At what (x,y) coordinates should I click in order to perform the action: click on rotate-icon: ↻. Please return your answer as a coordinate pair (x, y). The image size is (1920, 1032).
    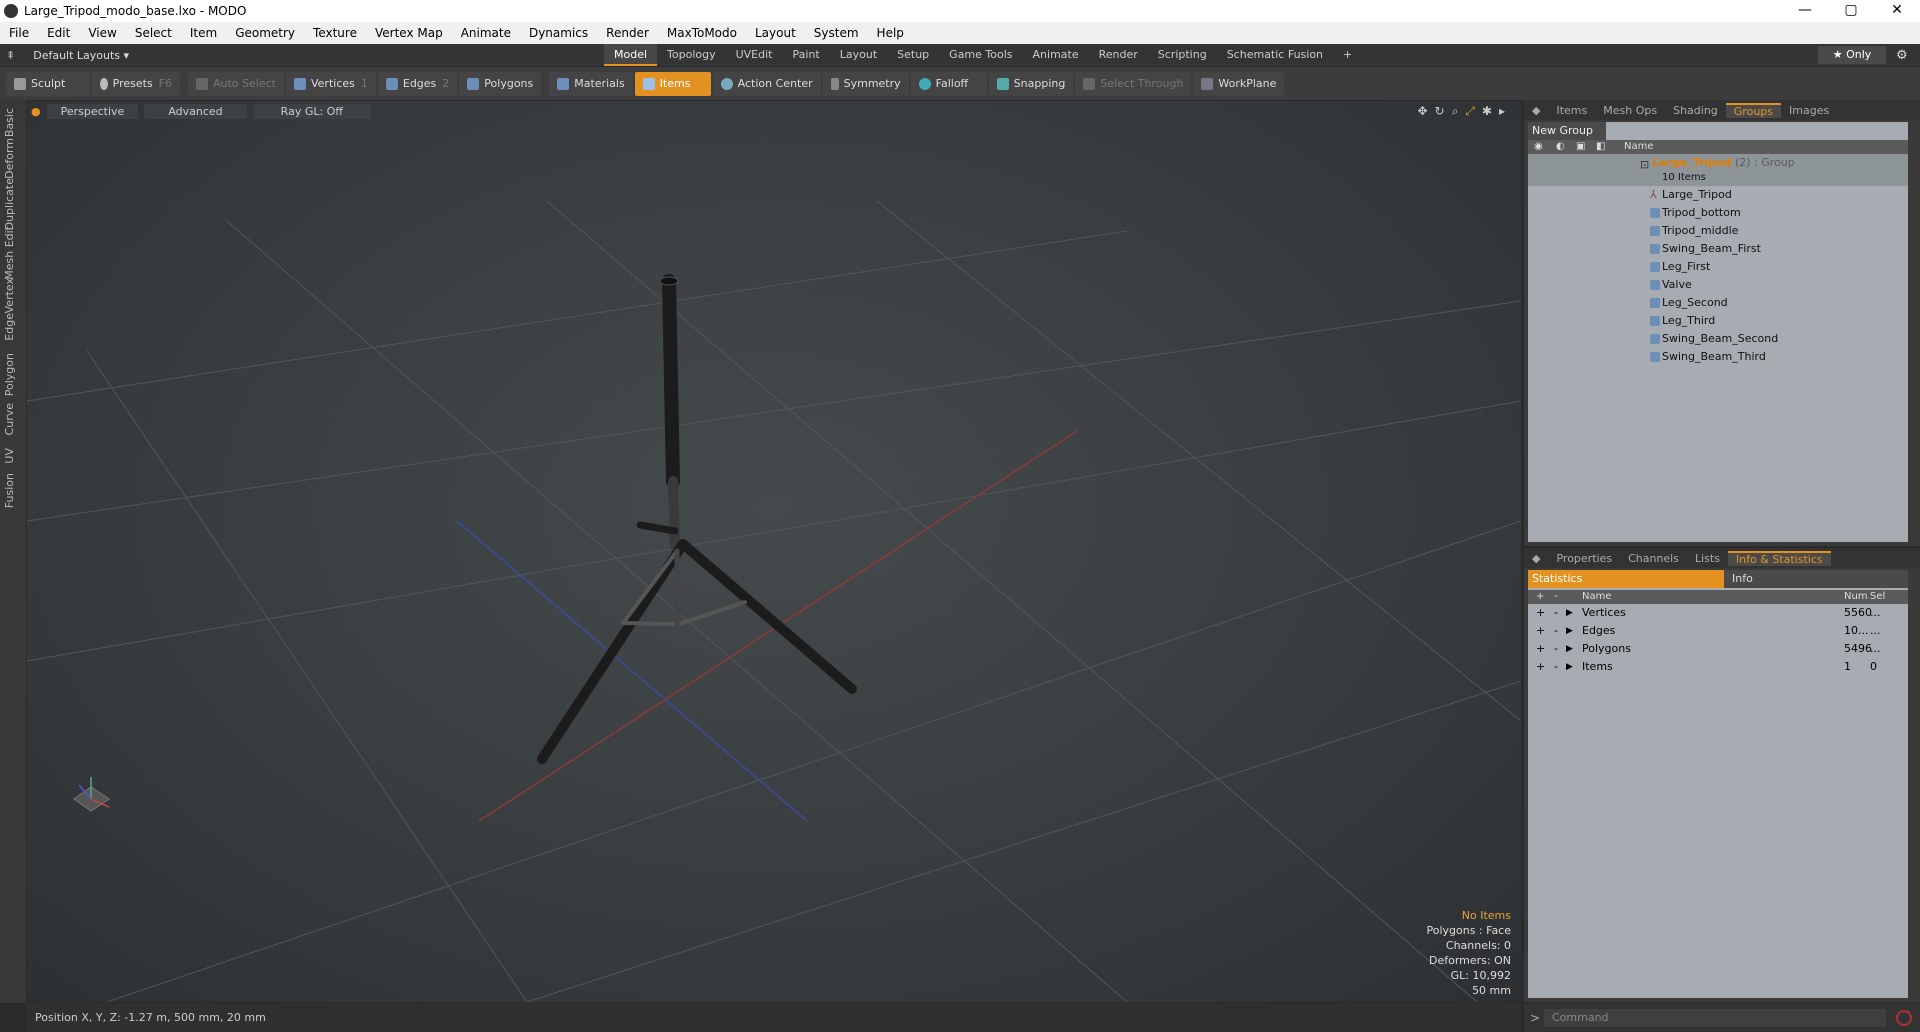
    Looking at the image, I should click on (1440, 111).